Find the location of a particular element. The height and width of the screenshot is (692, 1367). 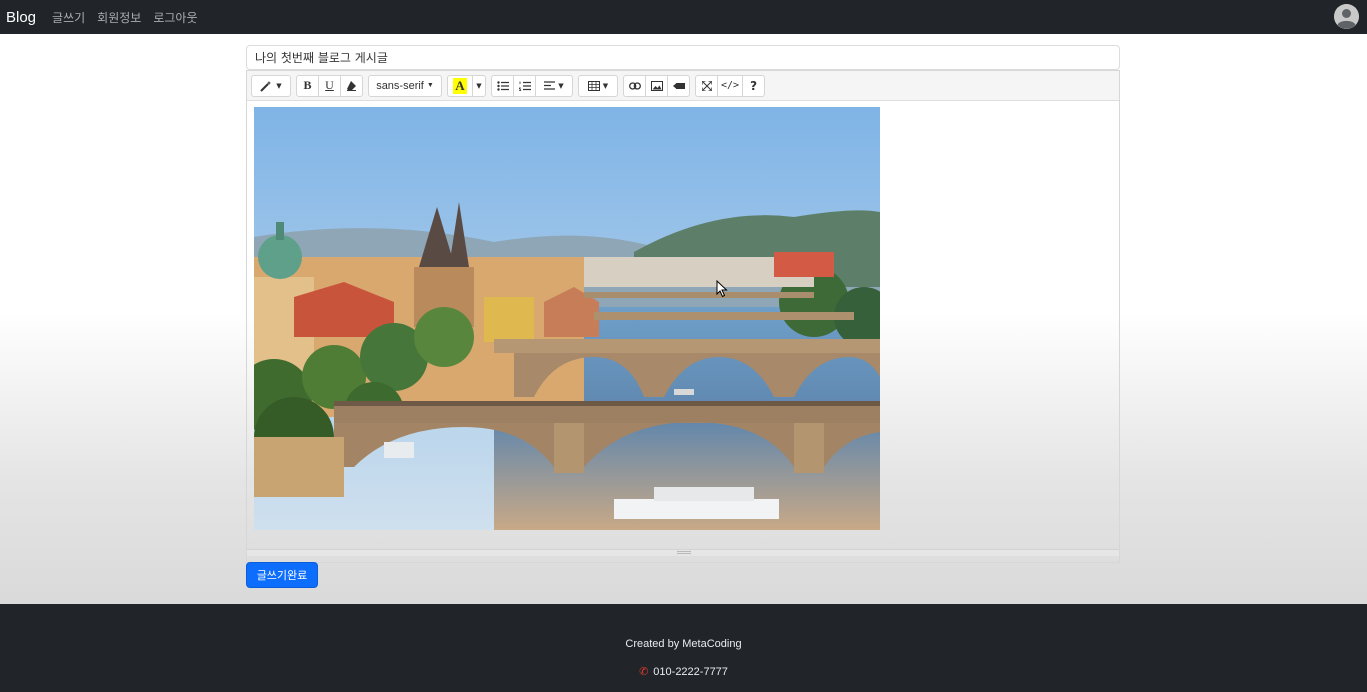

help-button: ? is located at coordinates (754, 85).